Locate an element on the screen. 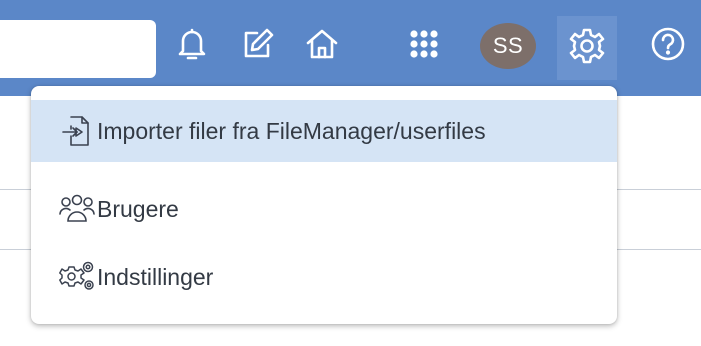  edit-icon is located at coordinates (258, 44).